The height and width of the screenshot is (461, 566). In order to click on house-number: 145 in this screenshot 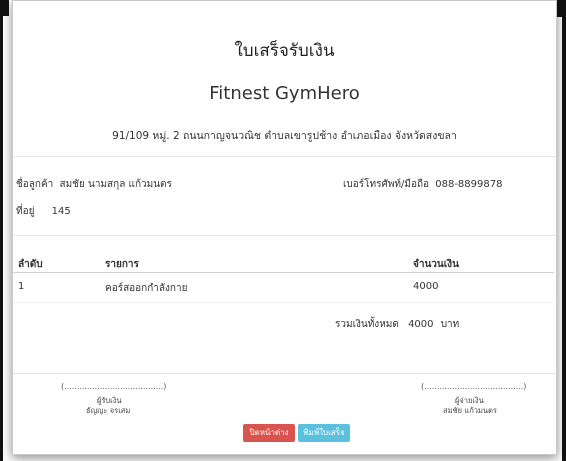, I will do `click(61, 211)`.